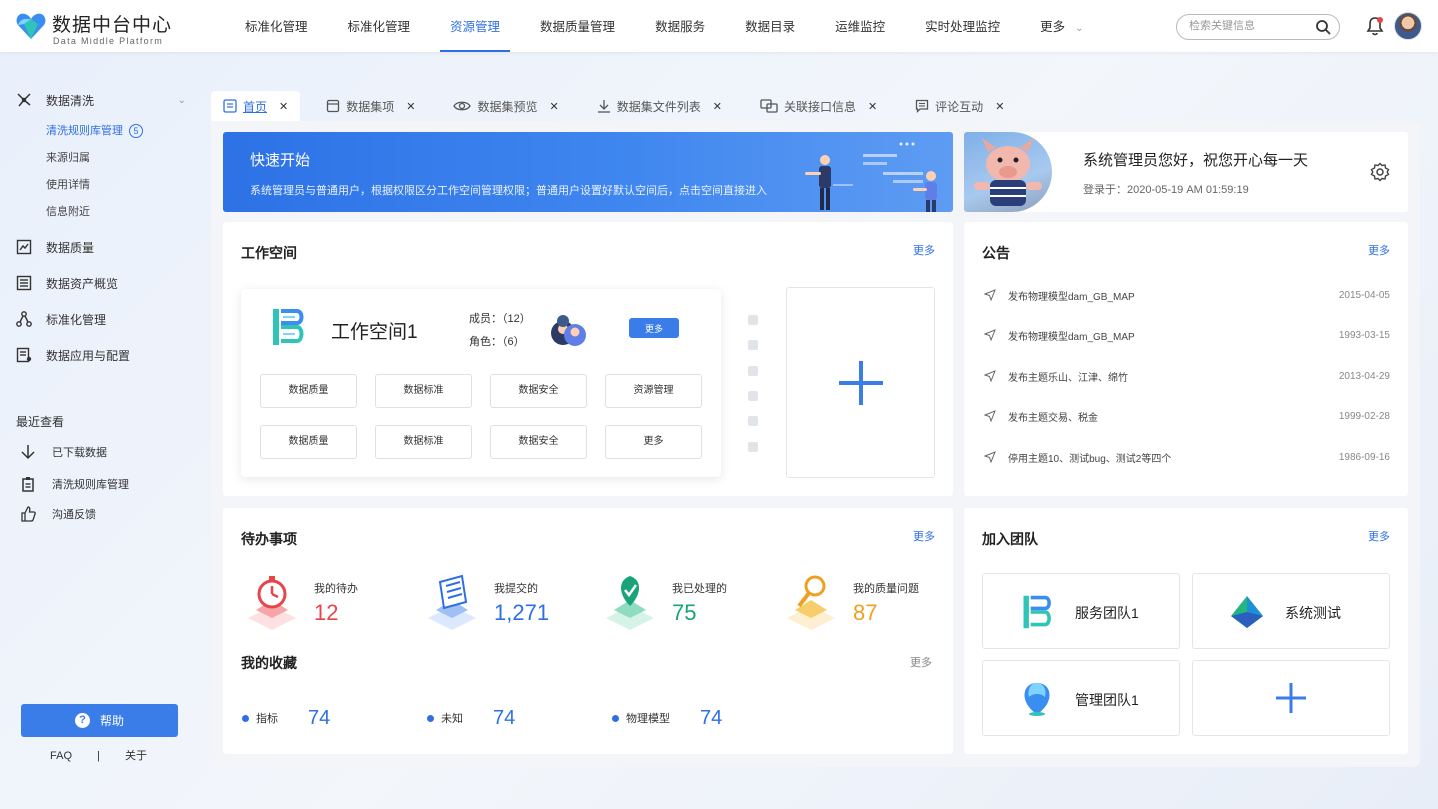 This screenshot has width=1438, height=809. Describe the element at coordinates (959, 106) in the screenshot. I see `tab-comments: 评论互动 ✕` at that location.